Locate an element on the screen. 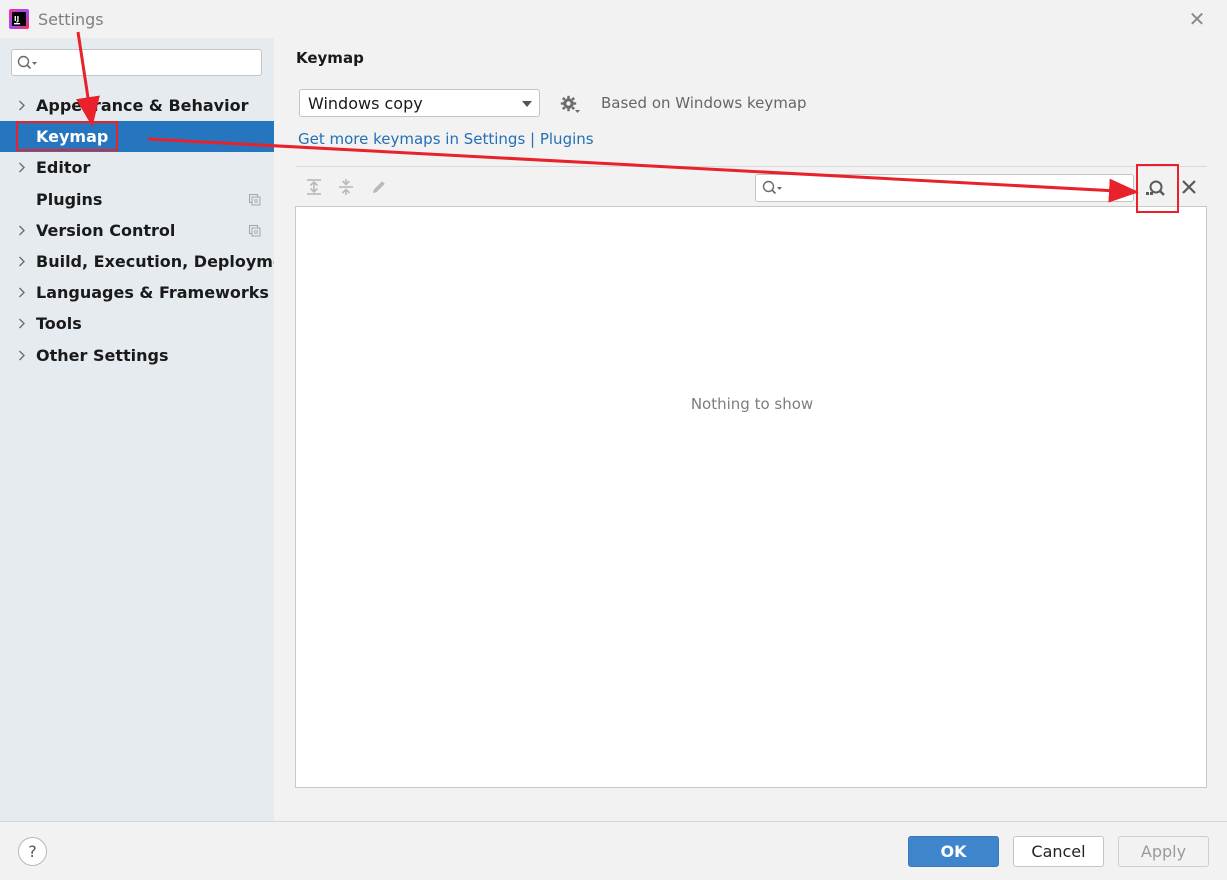  sidebar-item-build-execution-deployment: Build, Execution, Deployment is located at coordinates (151, 261).